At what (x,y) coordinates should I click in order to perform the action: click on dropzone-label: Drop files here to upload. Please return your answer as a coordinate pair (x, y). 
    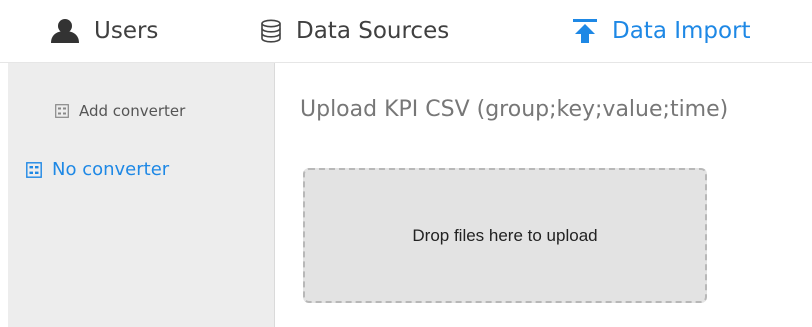
    Looking at the image, I should click on (505, 235).